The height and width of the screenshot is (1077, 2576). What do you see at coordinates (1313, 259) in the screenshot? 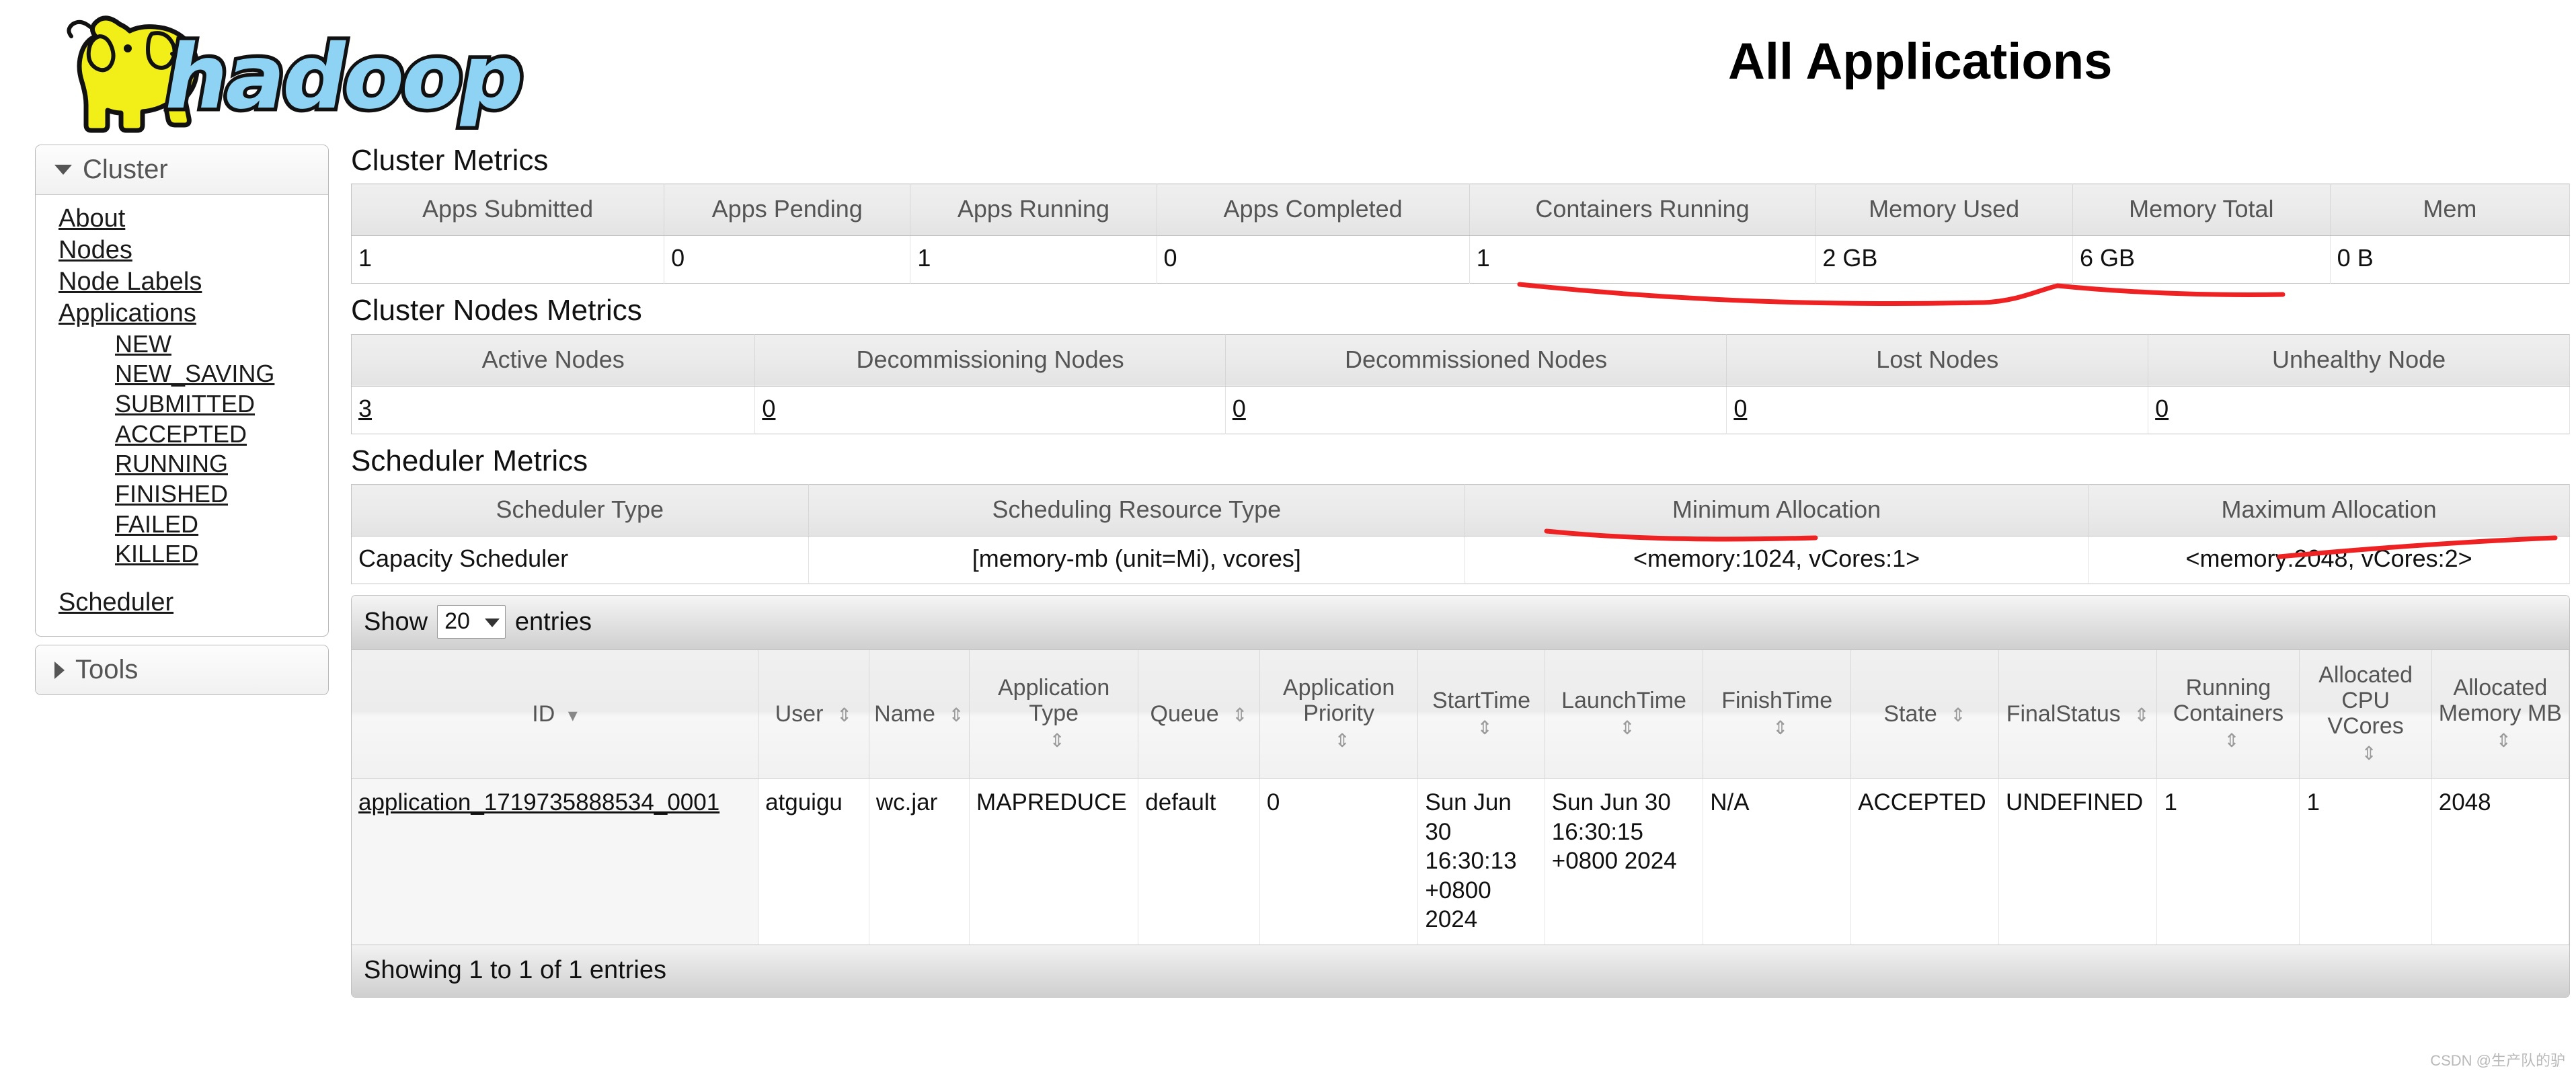
I see `val-apps-completed: 0` at bounding box center [1313, 259].